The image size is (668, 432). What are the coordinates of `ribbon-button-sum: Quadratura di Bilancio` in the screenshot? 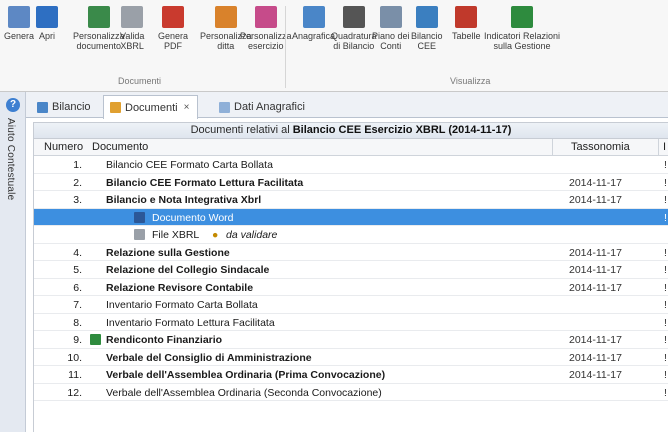 It's located at (354, 28).